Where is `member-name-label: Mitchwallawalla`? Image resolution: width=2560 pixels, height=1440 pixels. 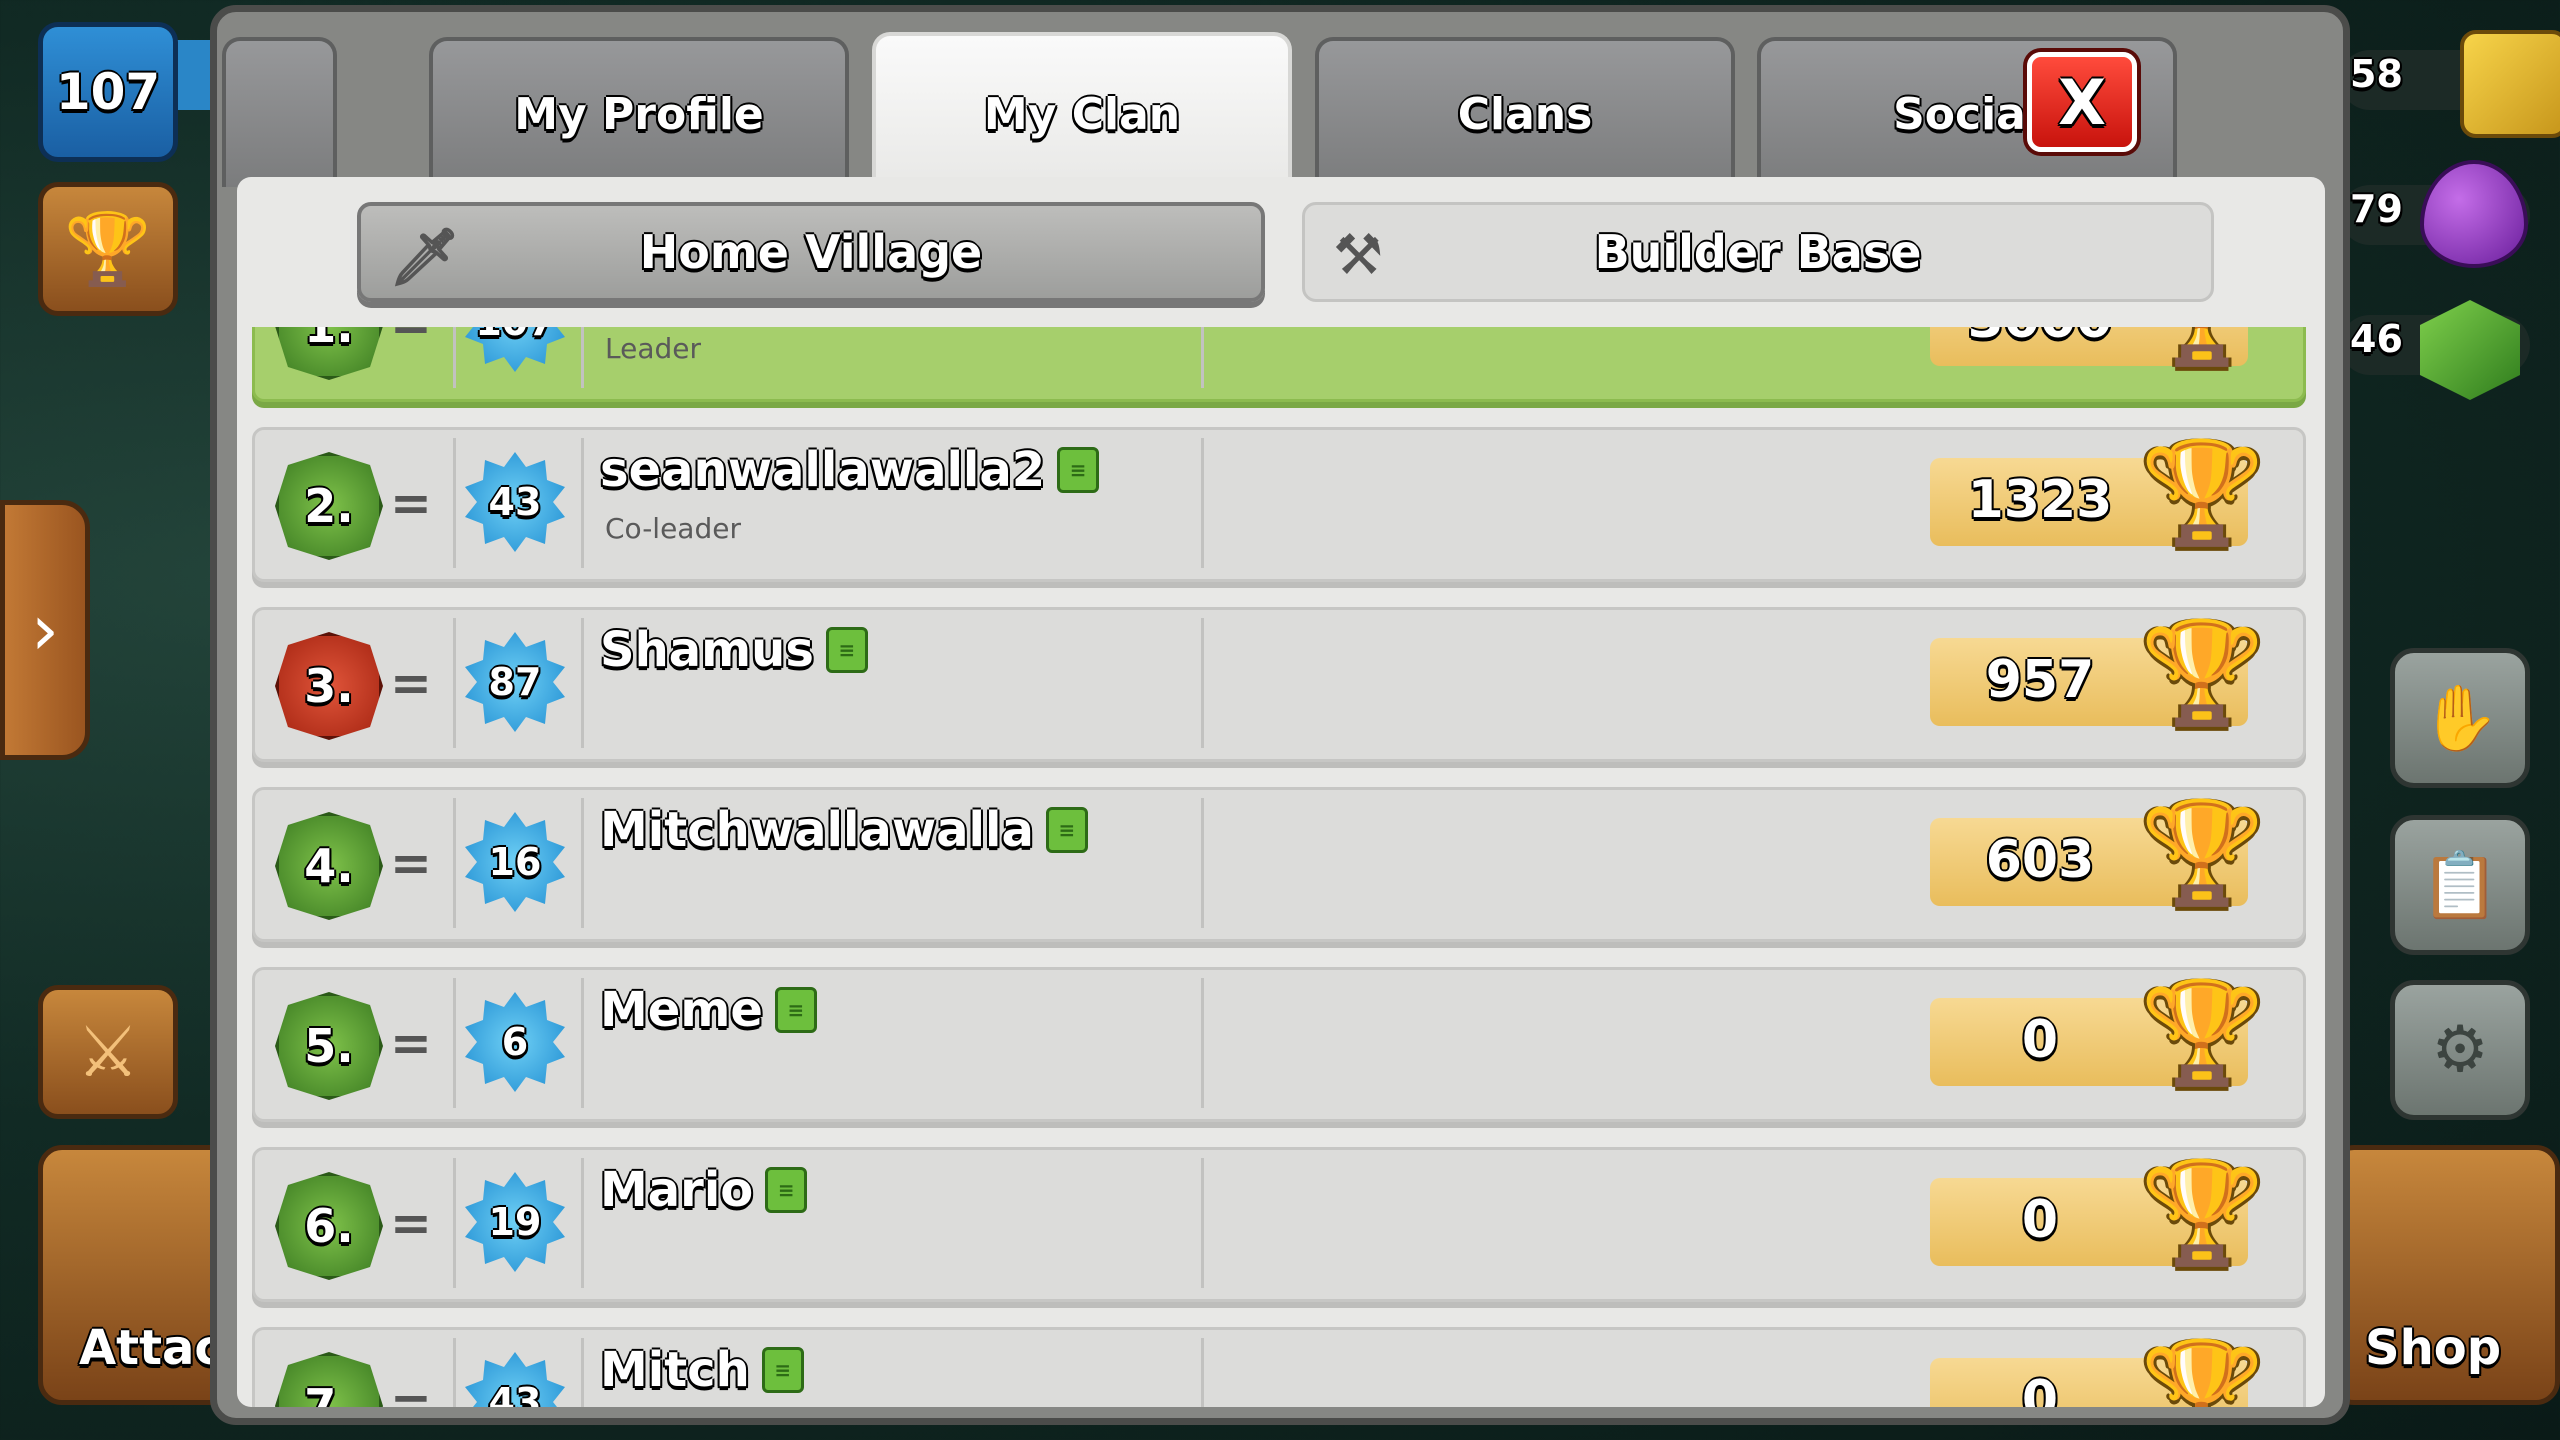 member-name-label: Mitchwallawalla is located at coordinates (817, 830).